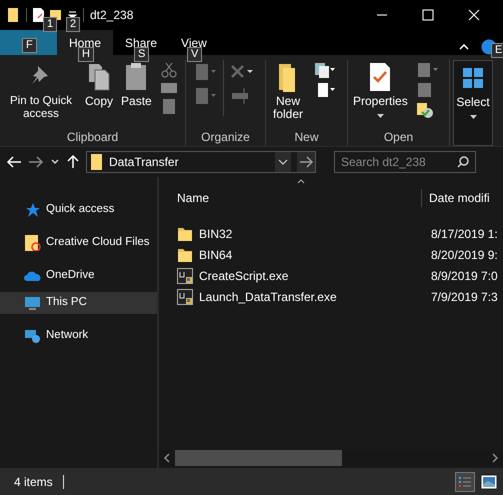 The height and width of the screenshot is (495, 503). What do you see at coordinates (32, 336) in the screenshot?
I see `network-icon` at bounding box center [32, 336].